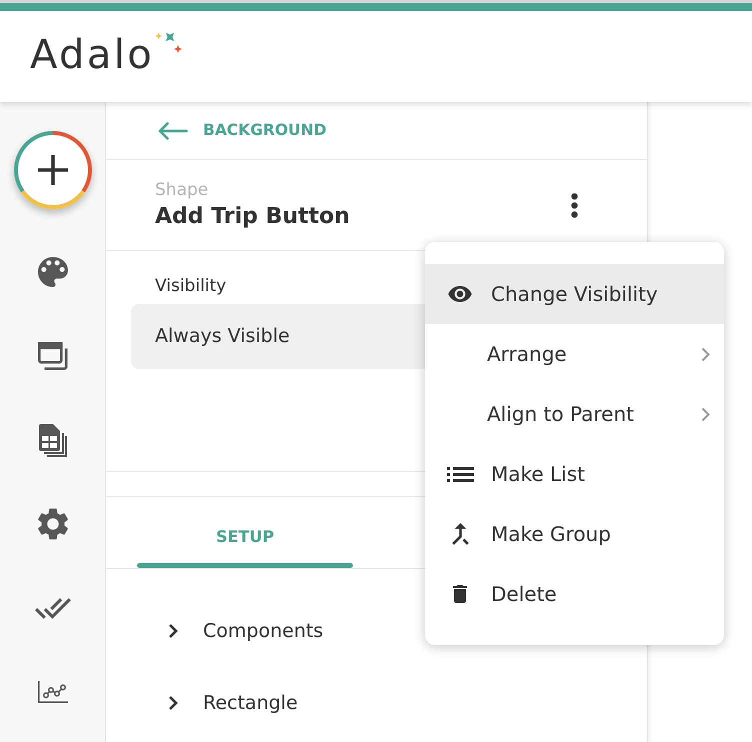 The image size is (752, 742). Describe the element at coordinates (53, 272) in the screenshot. I see `palette-icon` at that location.